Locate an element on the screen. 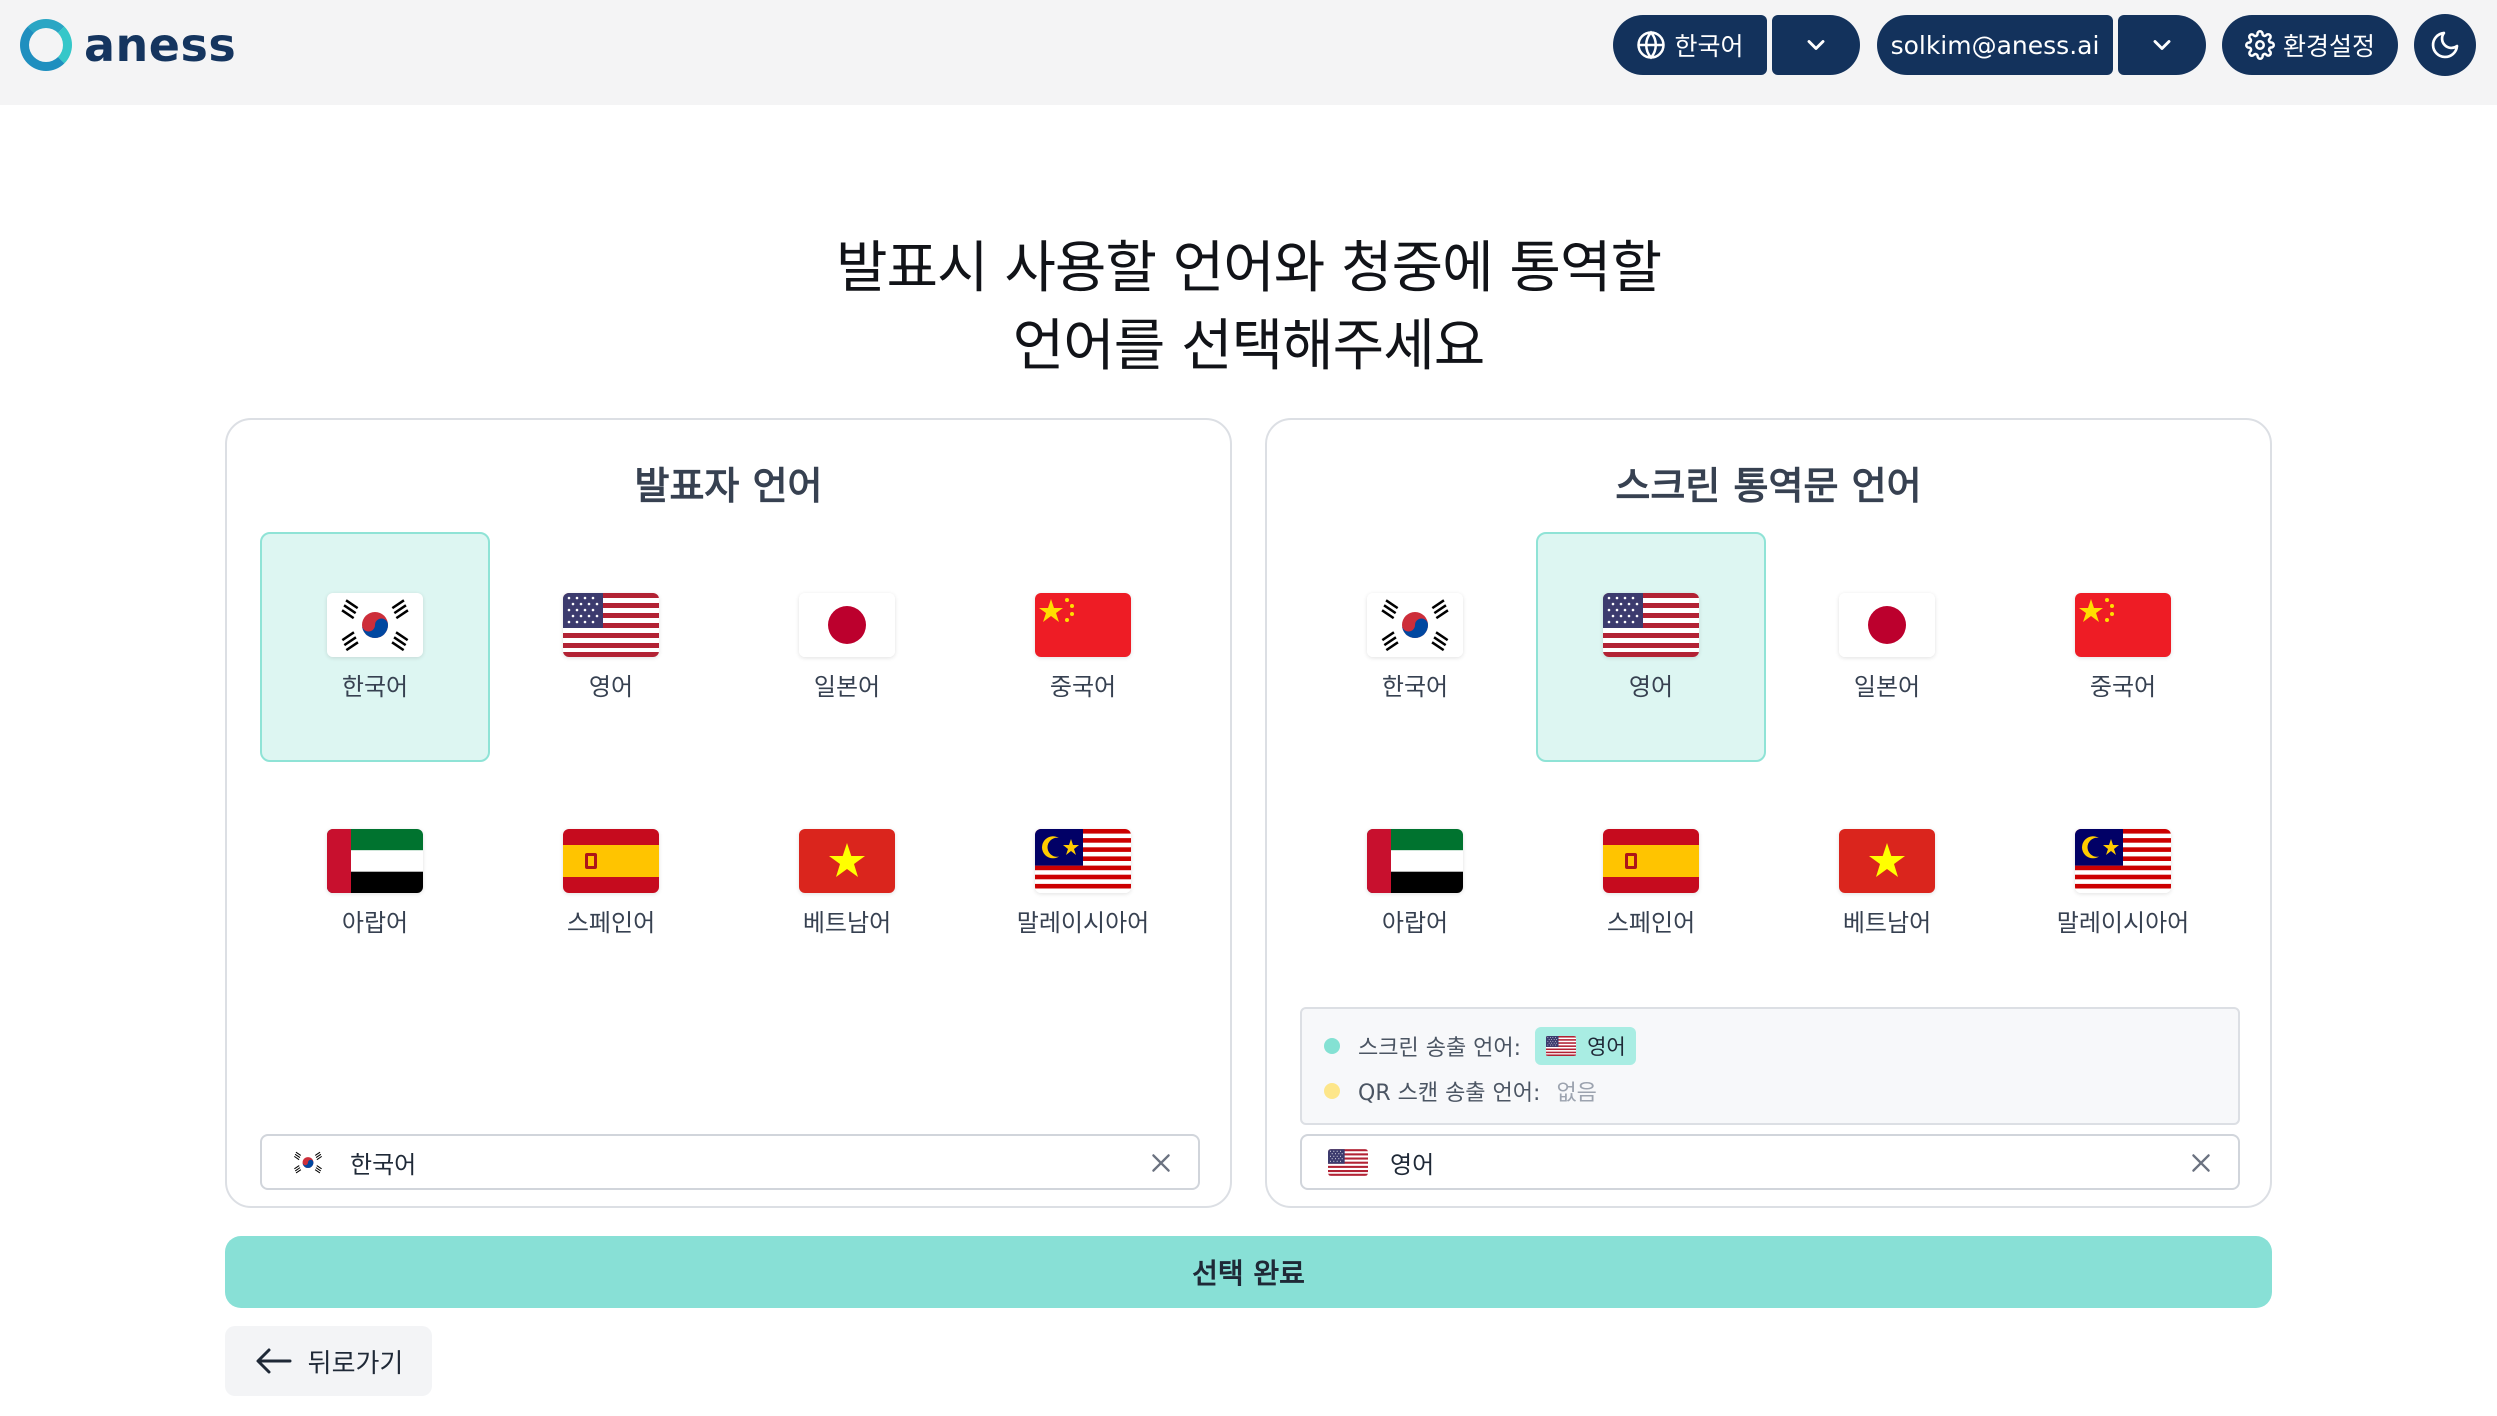 The width and height of the screenshot is (2497, 1416). screen-language-select: 영어 is located at coordinates (1770, 1162).